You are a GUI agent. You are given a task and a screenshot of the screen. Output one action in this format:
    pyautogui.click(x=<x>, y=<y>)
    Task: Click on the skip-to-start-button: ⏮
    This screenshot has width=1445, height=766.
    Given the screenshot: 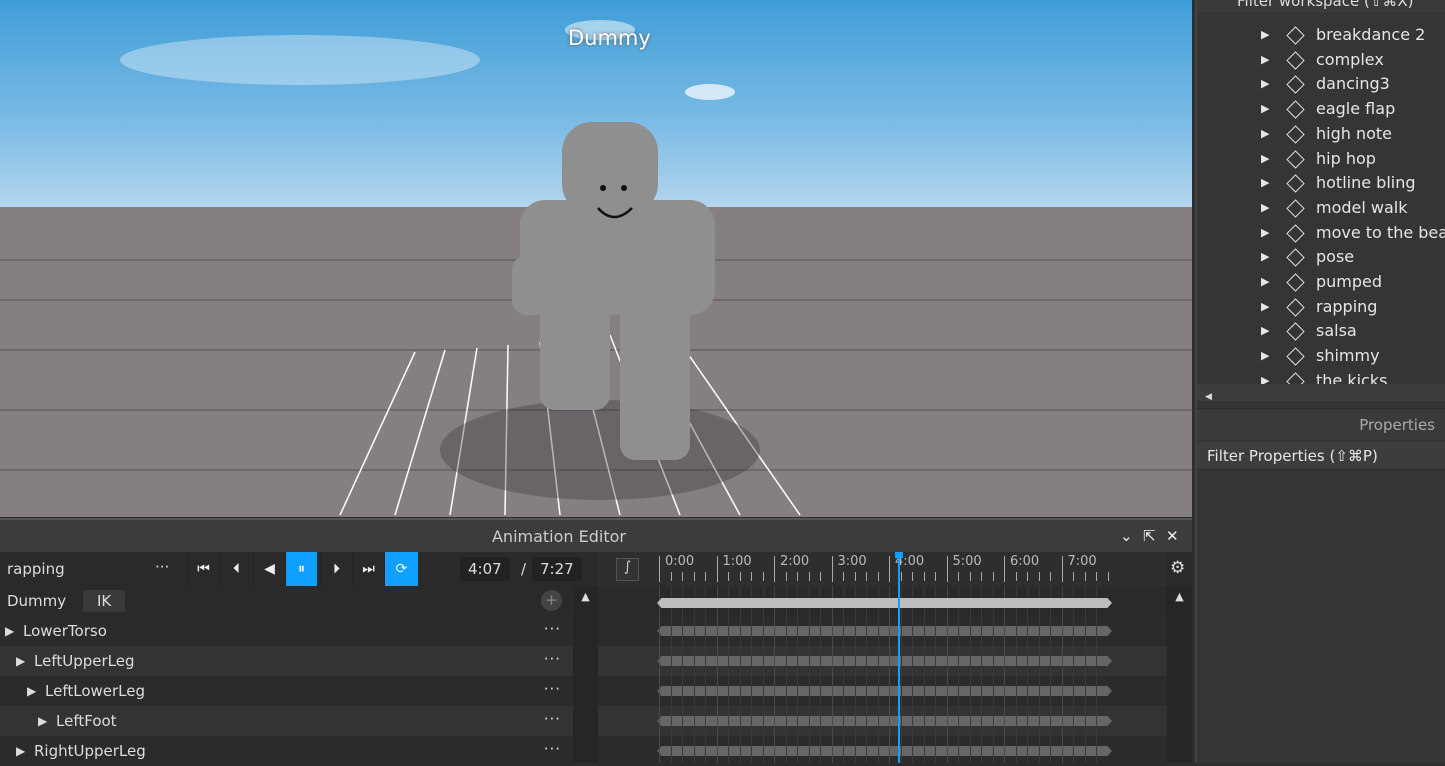 What is the action you would take?
    pyautogui.click(x=203, y=569)
    